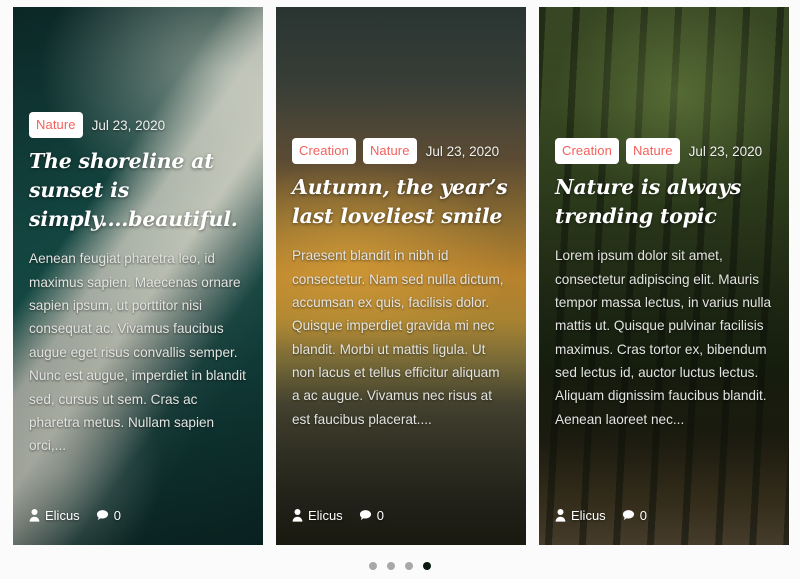  What do you see at coordinates (400, 566) in the screenshot?
I see `carousel-pagination` at bounding box center [400, 566].